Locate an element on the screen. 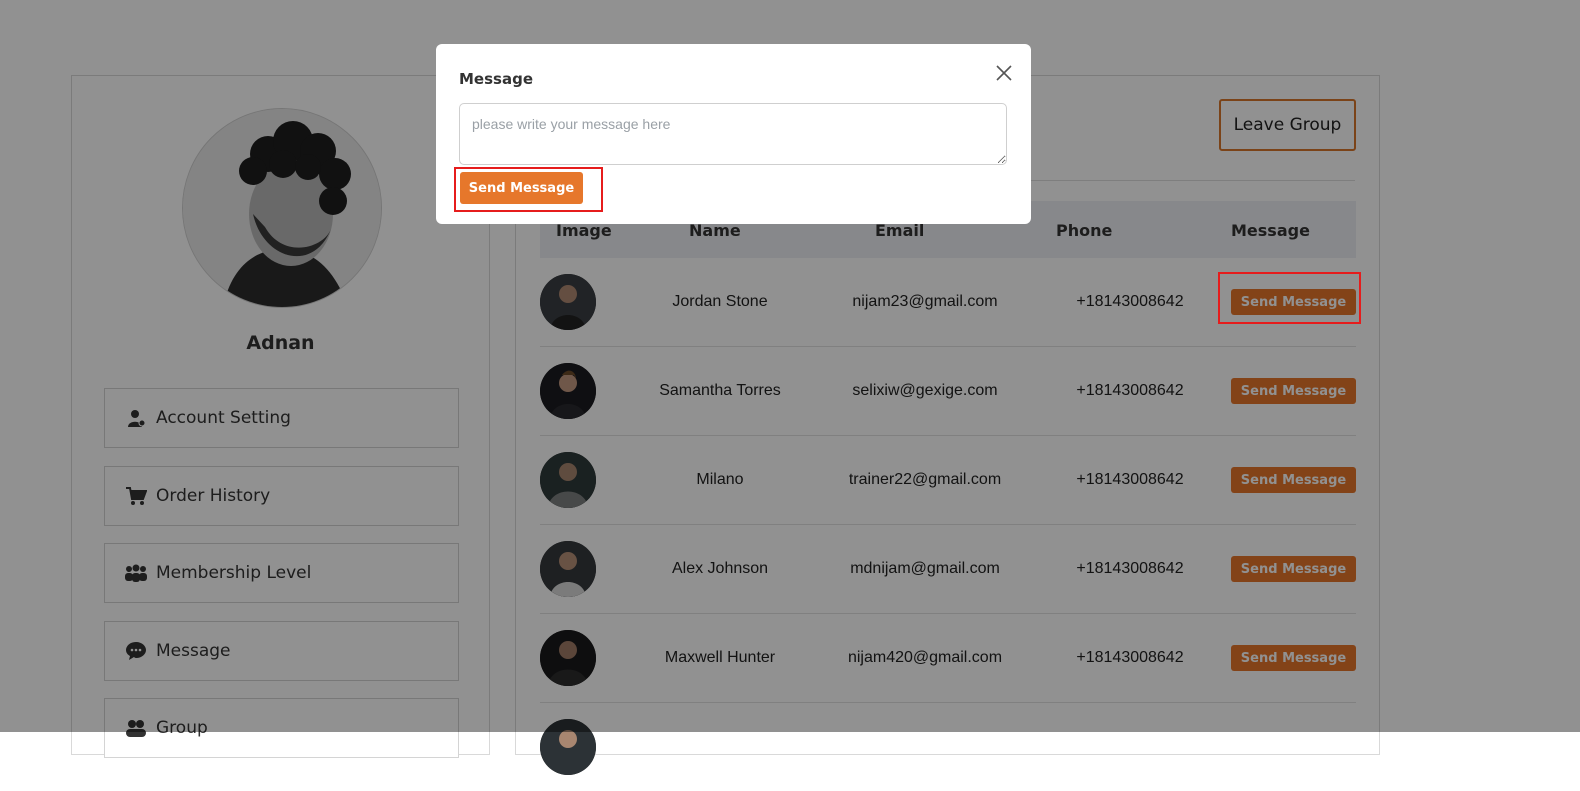 Image resolution: width=1580 pixels, height=791 pixels. close-icon is located at coordinates (1004, 73).